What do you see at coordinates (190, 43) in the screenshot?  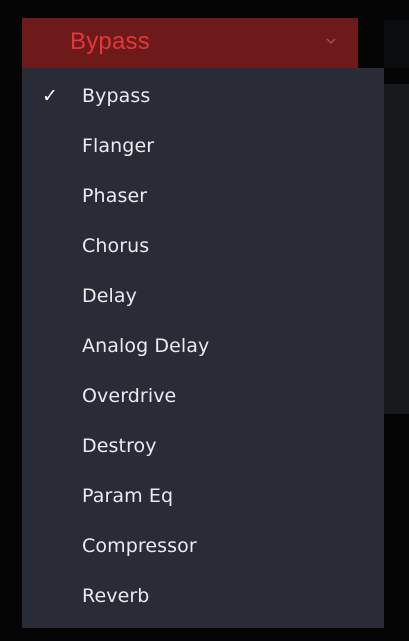 I see `effect-dropdown-button: Bypass` at bounding box center [190, 43].